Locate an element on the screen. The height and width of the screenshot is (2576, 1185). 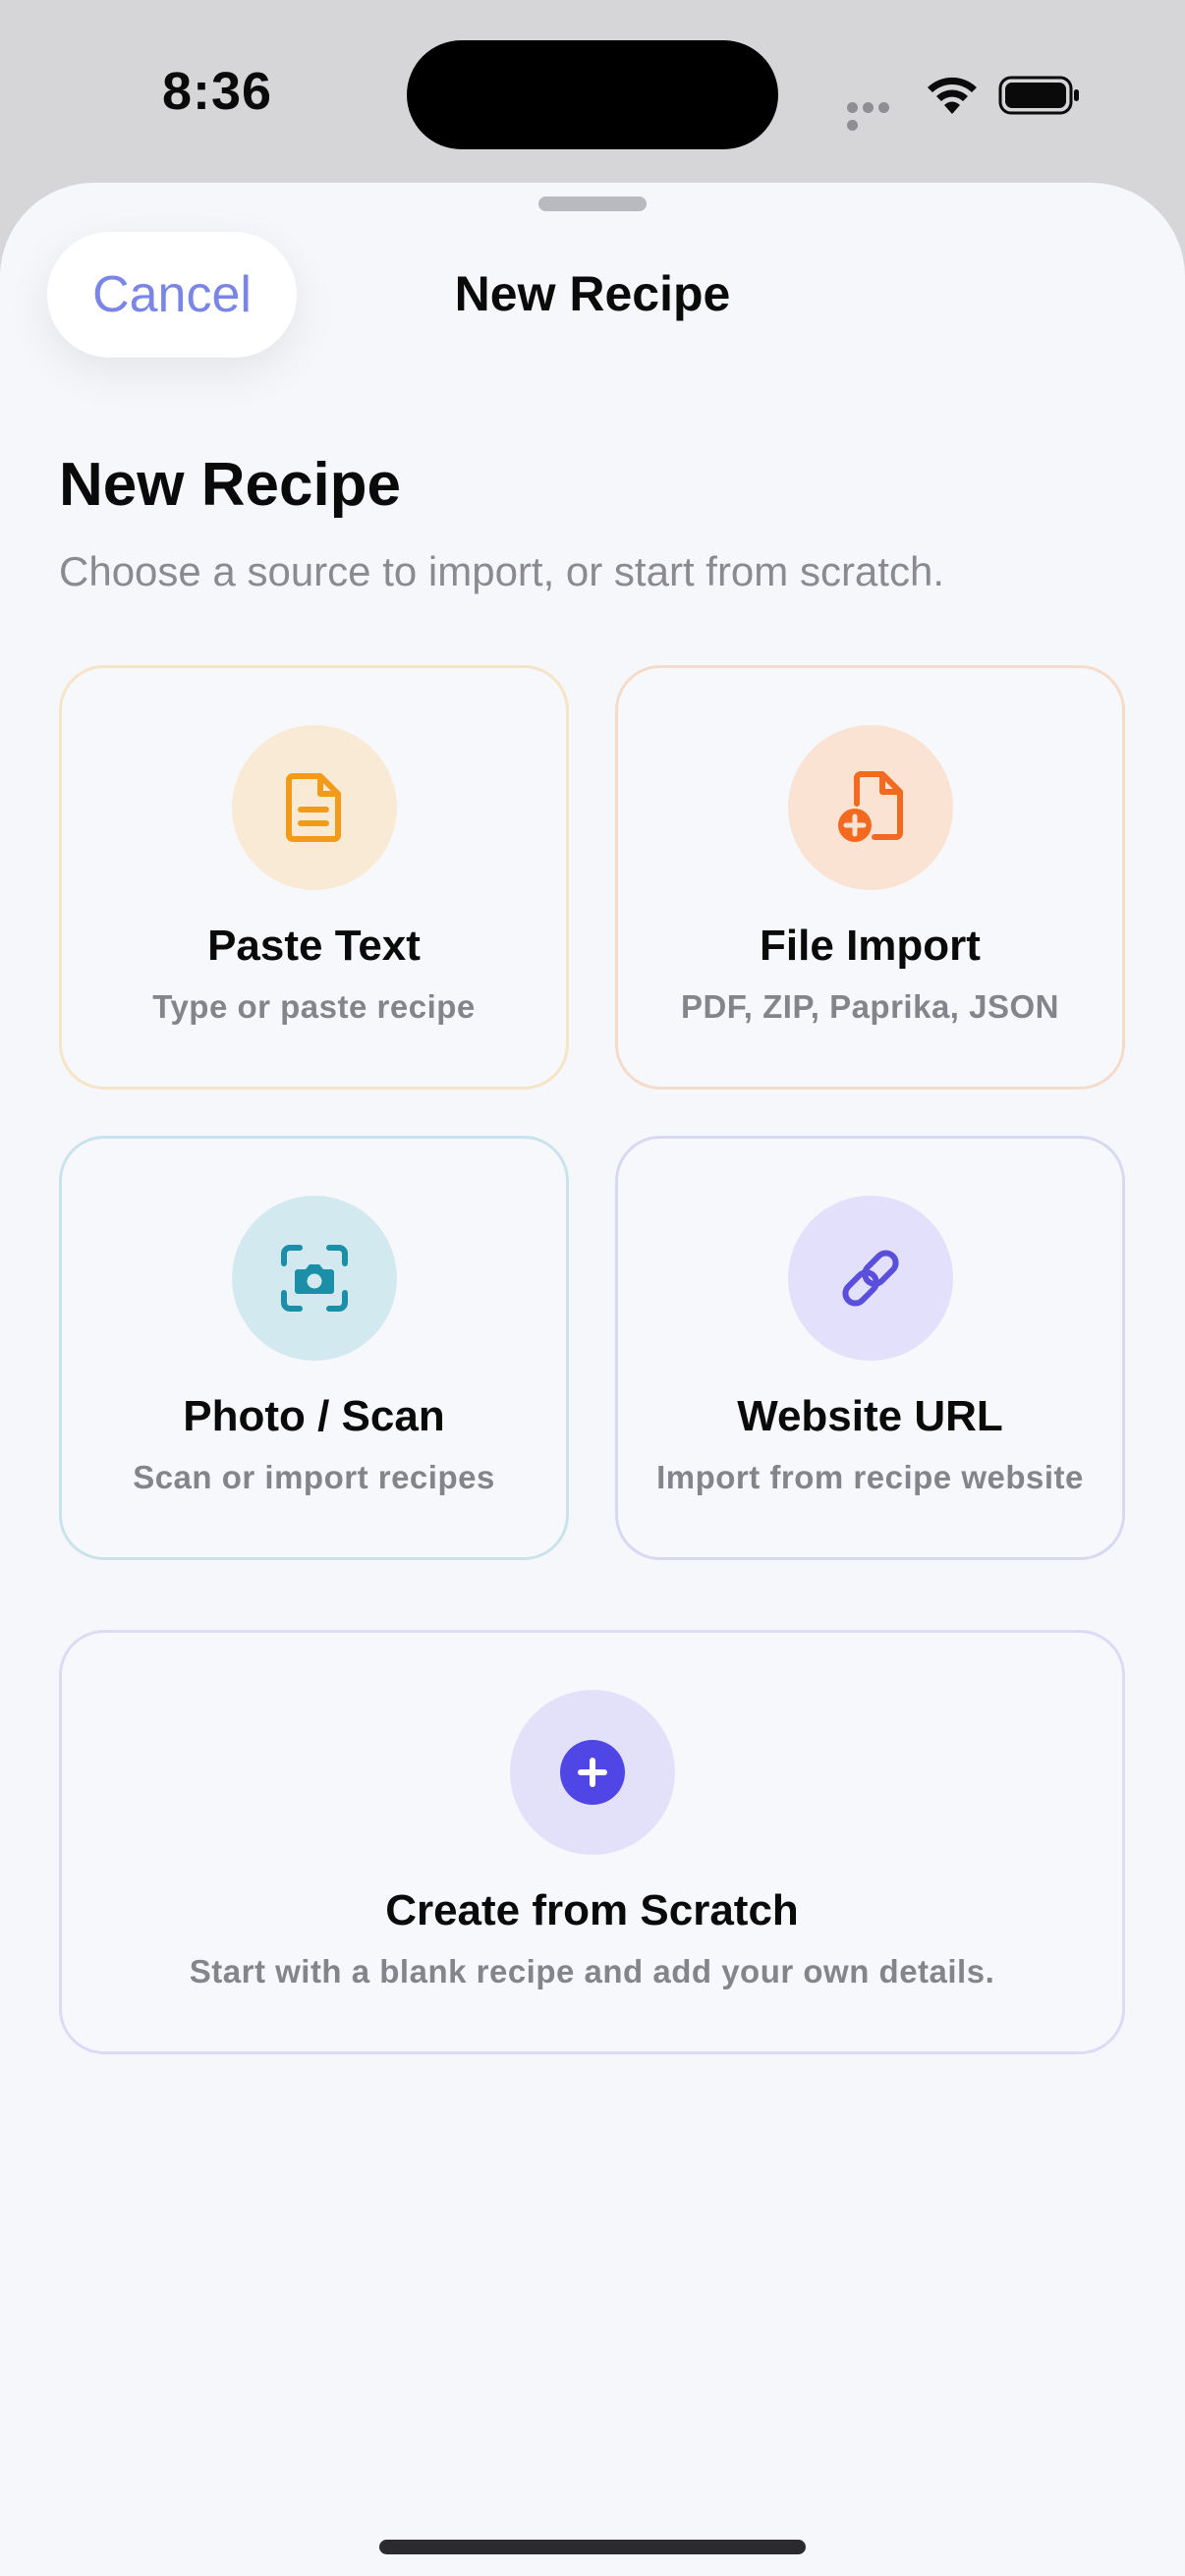
create-from-scratch-icon-circle is located at coordinates (592, 1772).